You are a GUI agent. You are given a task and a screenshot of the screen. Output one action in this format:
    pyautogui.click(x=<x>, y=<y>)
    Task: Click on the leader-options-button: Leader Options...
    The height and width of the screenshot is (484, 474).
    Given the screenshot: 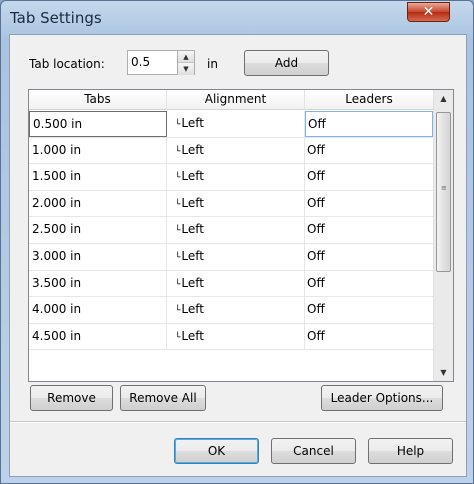 What is the action you would take?
    pyautogui.click(x=382, y=398)
    